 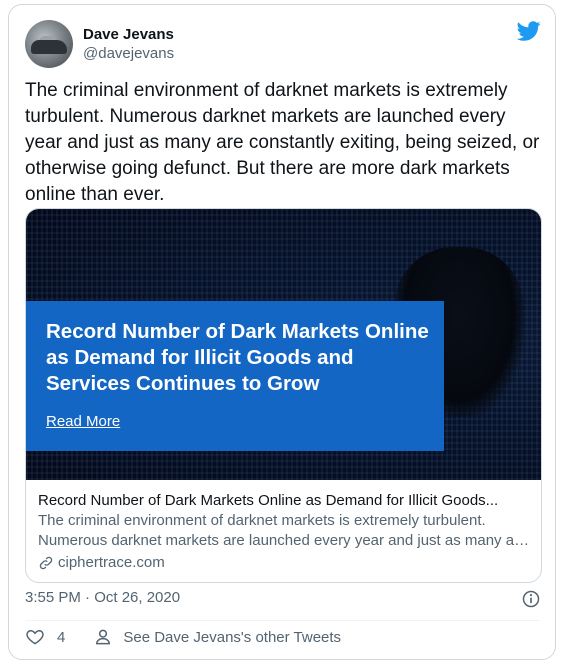 I want to click on other-tweets-link: See Dave Jevans's other Tweets, so click(x=217, y=637).